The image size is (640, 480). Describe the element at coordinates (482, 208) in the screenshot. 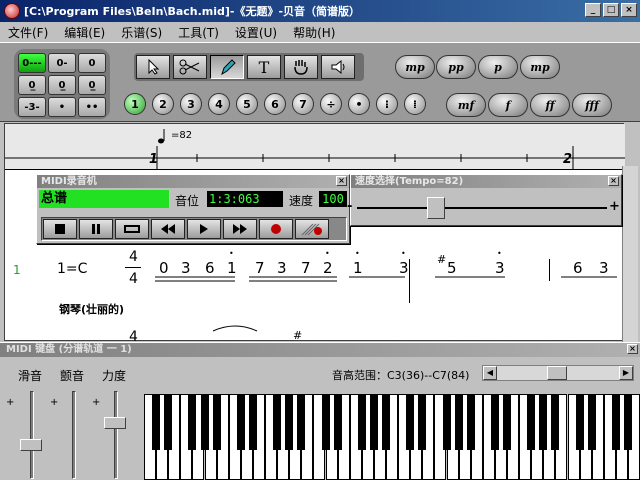

I see `tempo-slider-track` at that location.